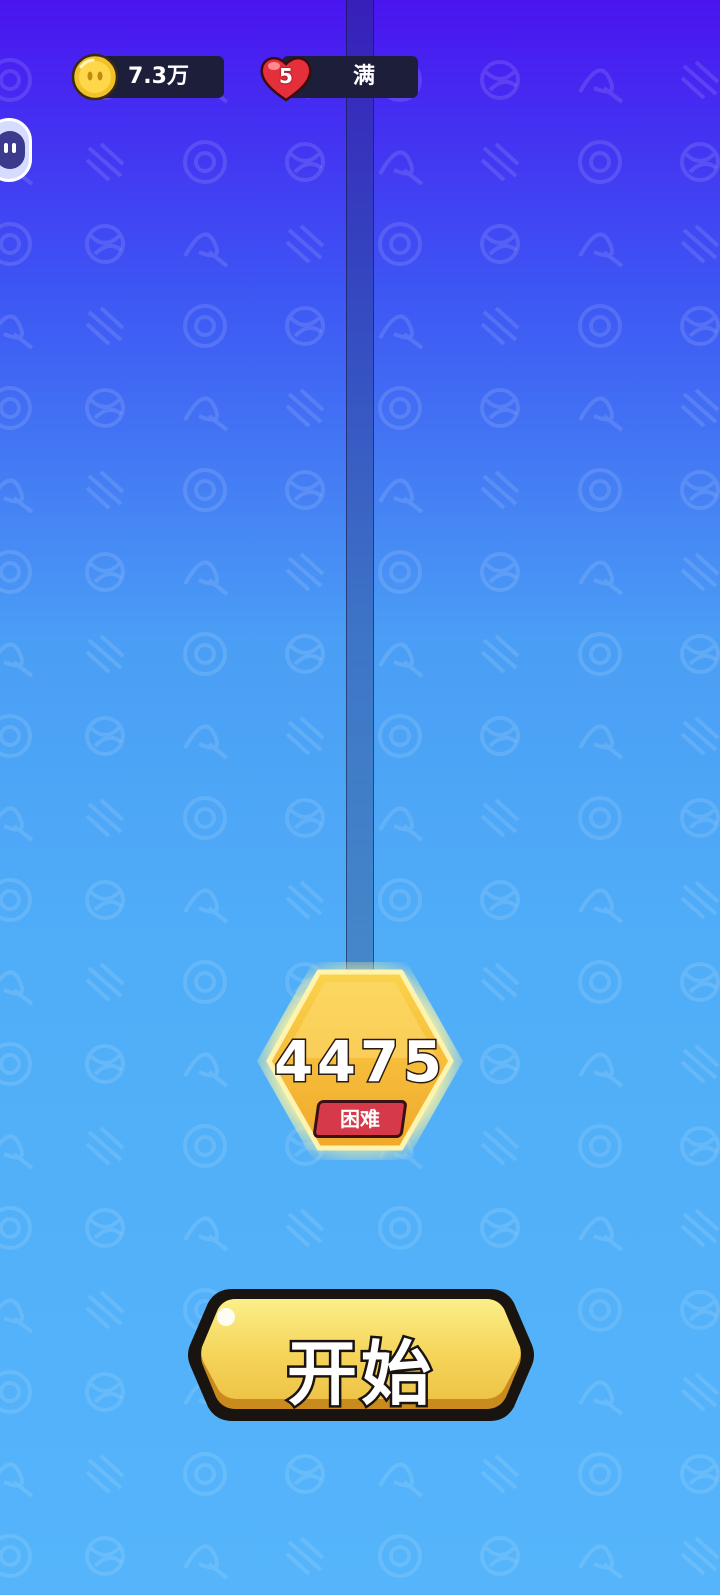 The image size is (720, 1595). I want to click on side-assistant-button, so click(16, 150).